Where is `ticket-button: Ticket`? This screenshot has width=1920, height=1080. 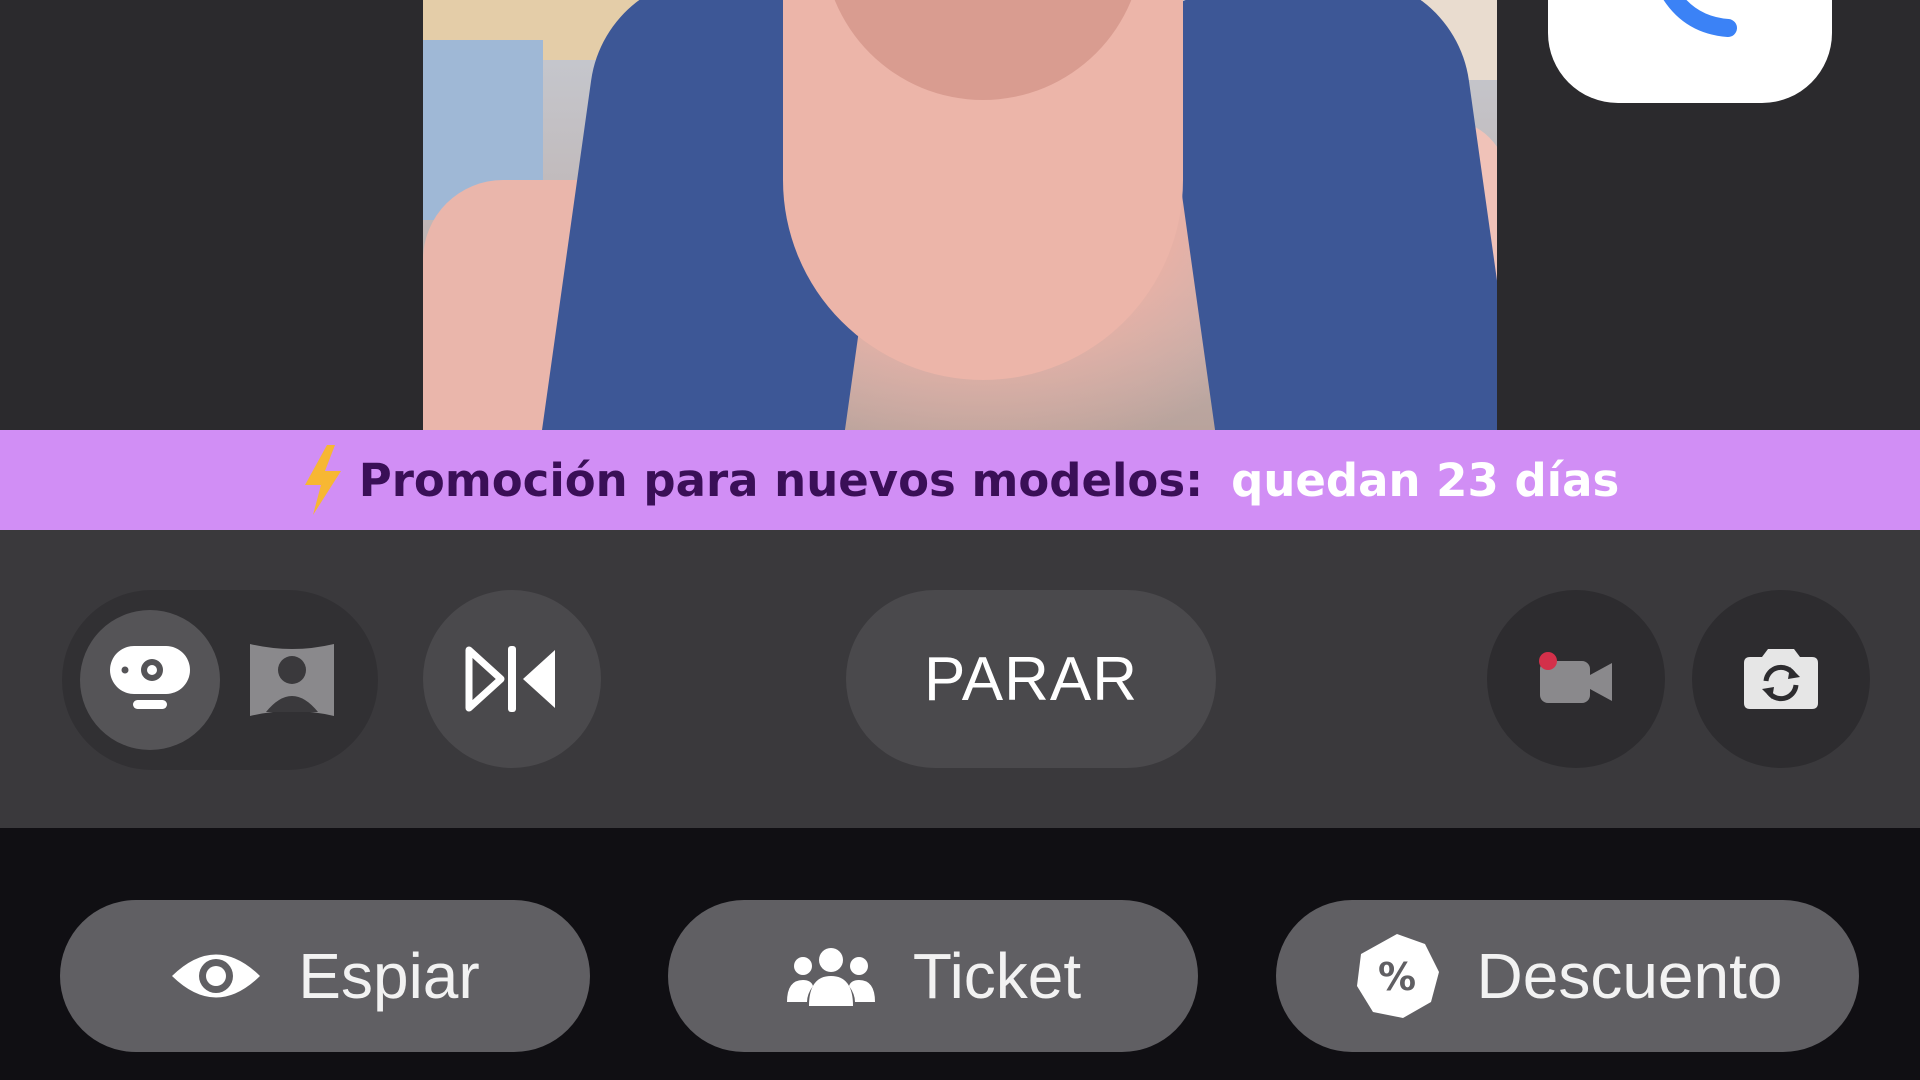
ticket-button: Ticket is located at coordinates (933, 976).